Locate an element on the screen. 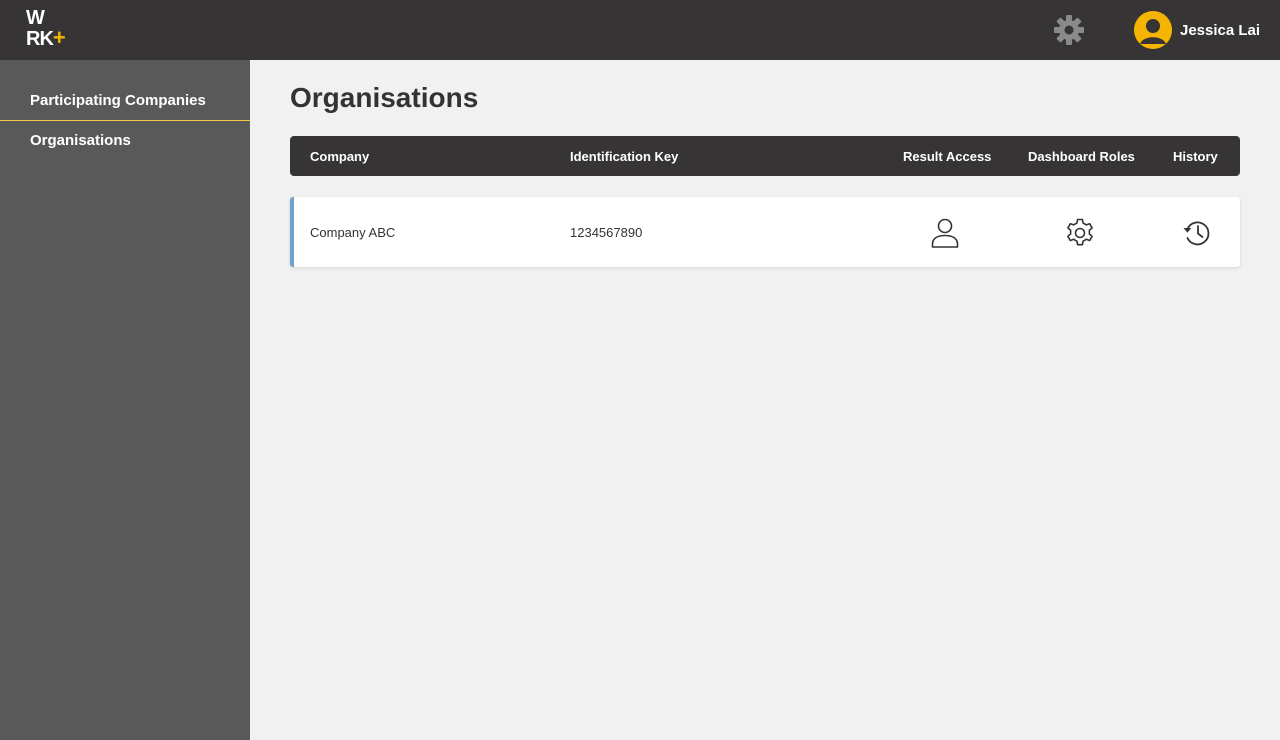  company-name: Company ABC is located at coordinates (353, 232).